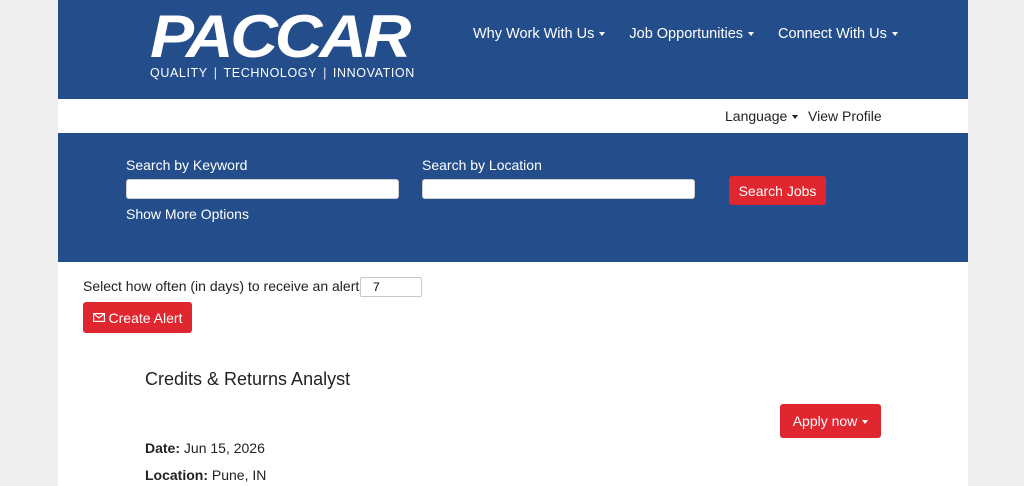 Image resolution: width=1024 pixels, height=486 pixels. What do you see at coordinates (513, 116) in the screenshot?
I see `utility-bar: Language View Profile` at bounding box center [513, 116].